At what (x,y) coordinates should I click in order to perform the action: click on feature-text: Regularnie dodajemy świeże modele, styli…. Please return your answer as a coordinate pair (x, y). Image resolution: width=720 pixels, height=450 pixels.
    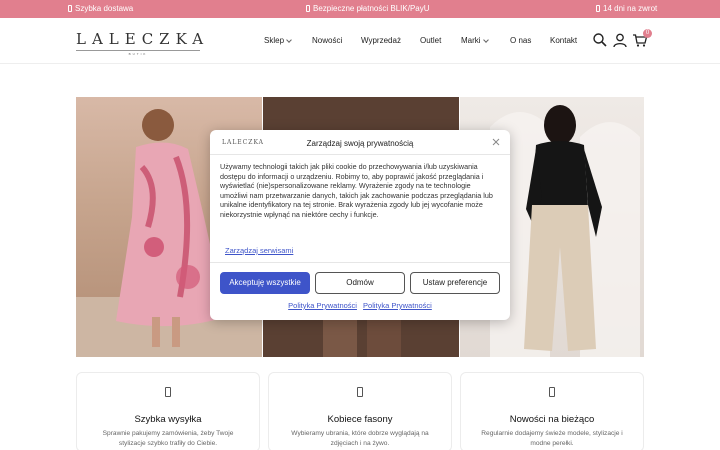
    Looking at the image, I should click on (552, 438).